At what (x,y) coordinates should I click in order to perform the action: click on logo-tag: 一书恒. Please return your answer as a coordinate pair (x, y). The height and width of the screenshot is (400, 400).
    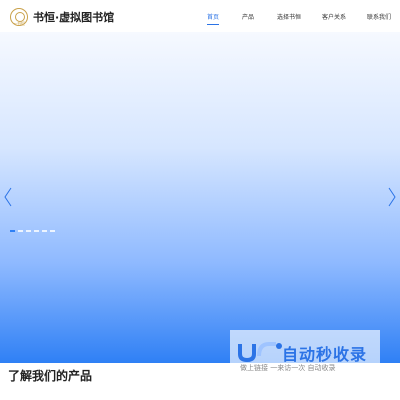
    Looking at the image, I should click on (19, 23).